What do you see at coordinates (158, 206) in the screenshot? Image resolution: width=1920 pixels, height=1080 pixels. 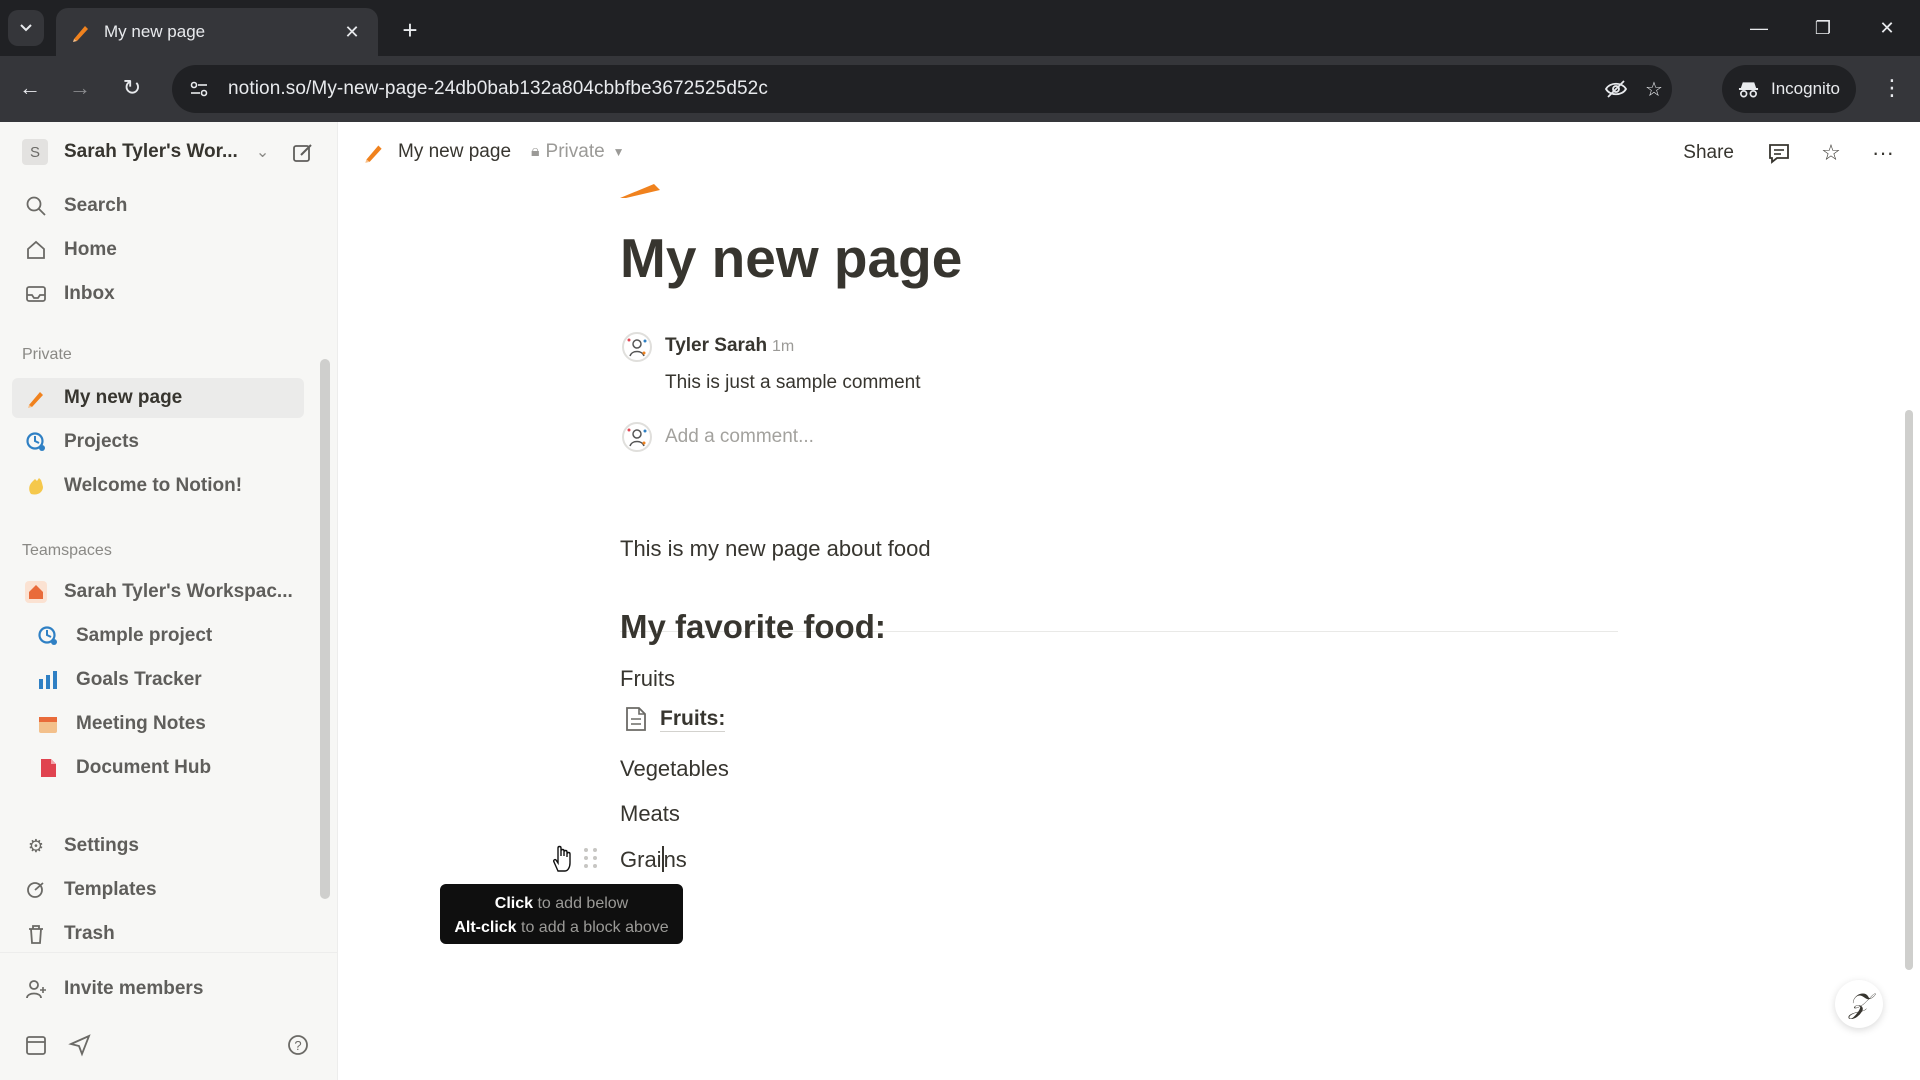 I see `sidebar-item-search: Search` at bounding box center [158, 206].